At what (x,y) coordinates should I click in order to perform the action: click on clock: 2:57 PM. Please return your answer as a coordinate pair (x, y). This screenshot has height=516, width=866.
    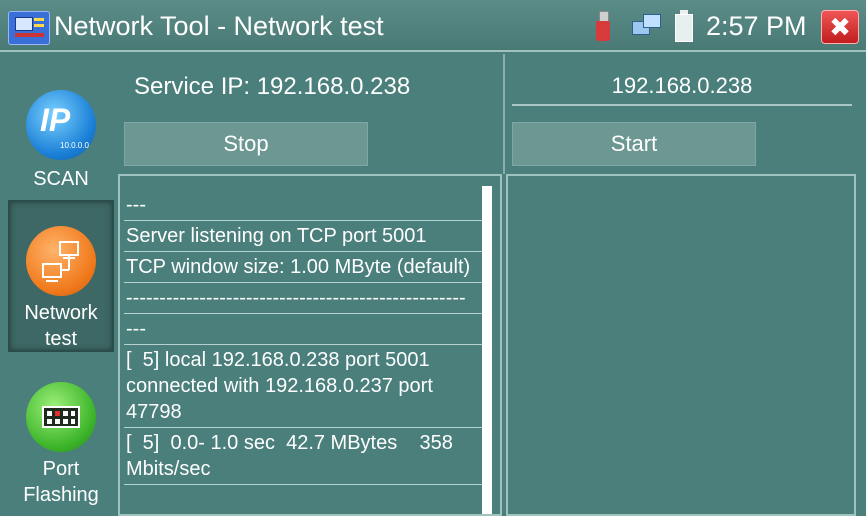
    Looking at the image, I should click on (756, 26).